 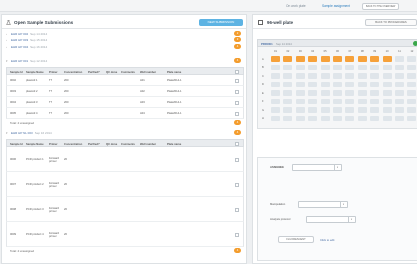 What do you see at coordinates (317, 167) in the screenshot?
I see `assignee-select: ▾` at bounding box center [317, 167].